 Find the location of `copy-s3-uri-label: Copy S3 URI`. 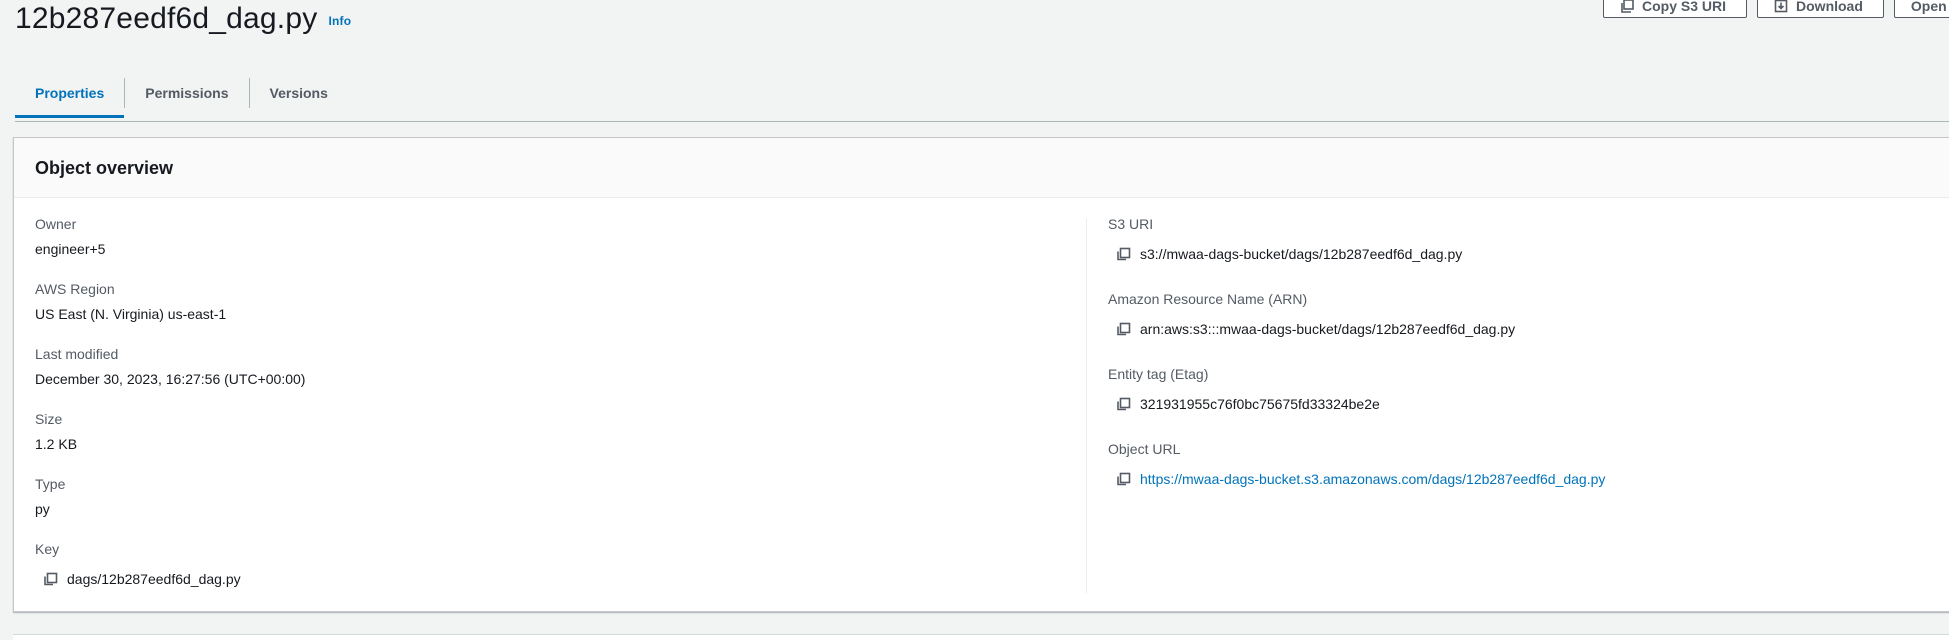

copy-s3-uri-label: Copy S3 URI is located at coordinates (1684, 7).